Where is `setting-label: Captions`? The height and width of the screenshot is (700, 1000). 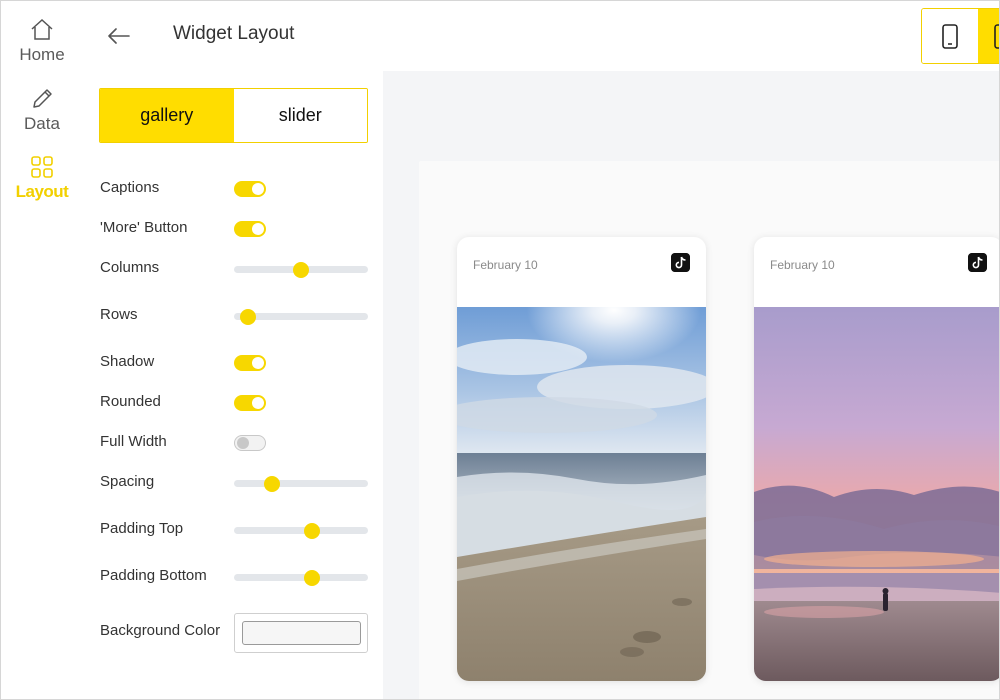
setting-label: Captions is located at coordinates (130, 187).